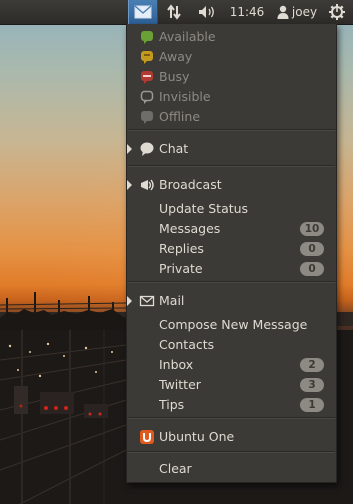 The height and width of the screenshot is (504, 353). Describe the element at coordinates (176, 364) in the screenshot. I see `inbox-label: Inbox` at that location.